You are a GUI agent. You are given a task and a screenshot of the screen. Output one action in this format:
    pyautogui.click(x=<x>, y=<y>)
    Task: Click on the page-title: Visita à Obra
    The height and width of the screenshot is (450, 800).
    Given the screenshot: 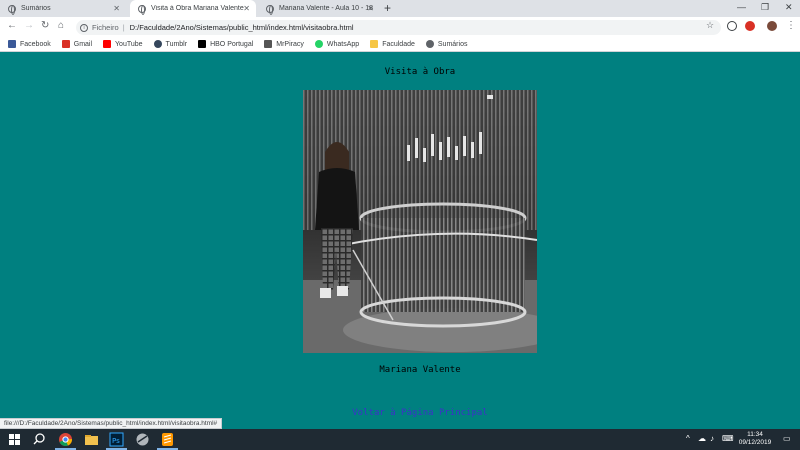 What is the action you would take?
    pyautogui.click(x=420, y=72)
    